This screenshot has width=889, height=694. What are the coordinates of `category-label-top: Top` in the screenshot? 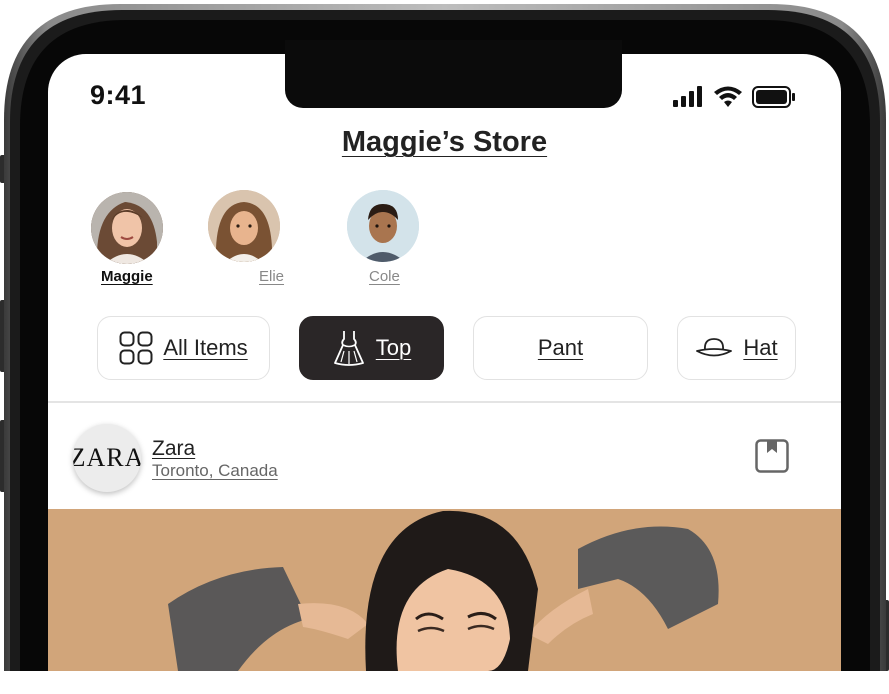 It's located at (393, 347).